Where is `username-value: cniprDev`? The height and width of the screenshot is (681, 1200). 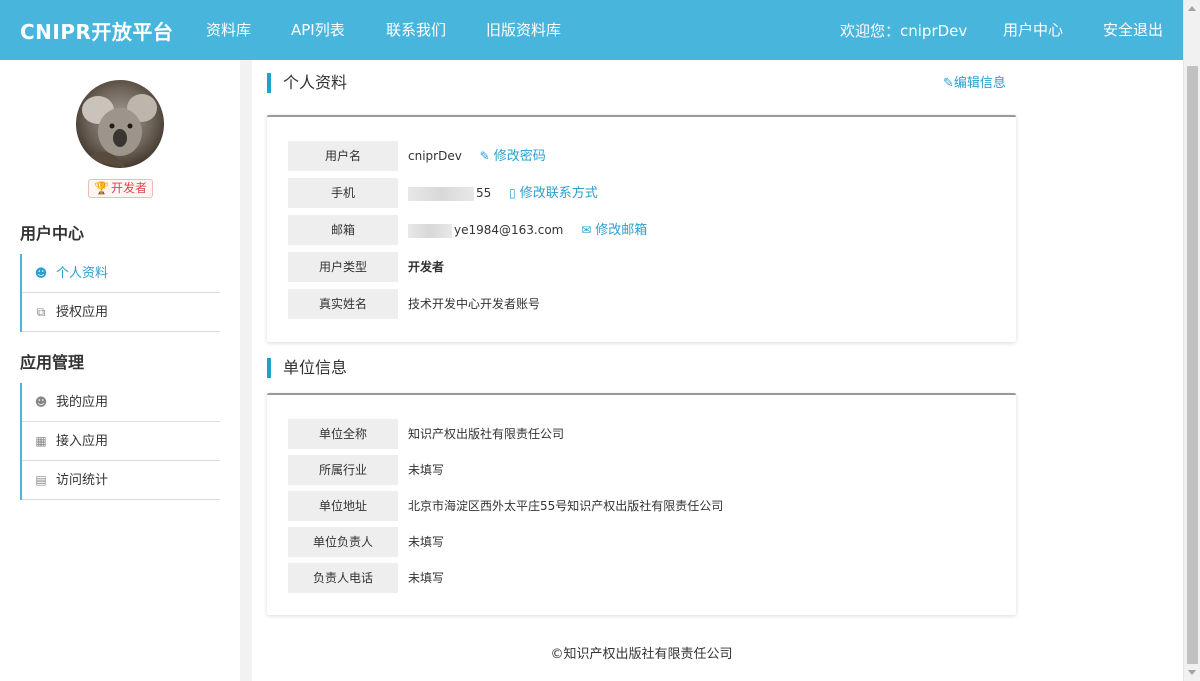
username-value: cniprDev is located at coordinates (435, 156).